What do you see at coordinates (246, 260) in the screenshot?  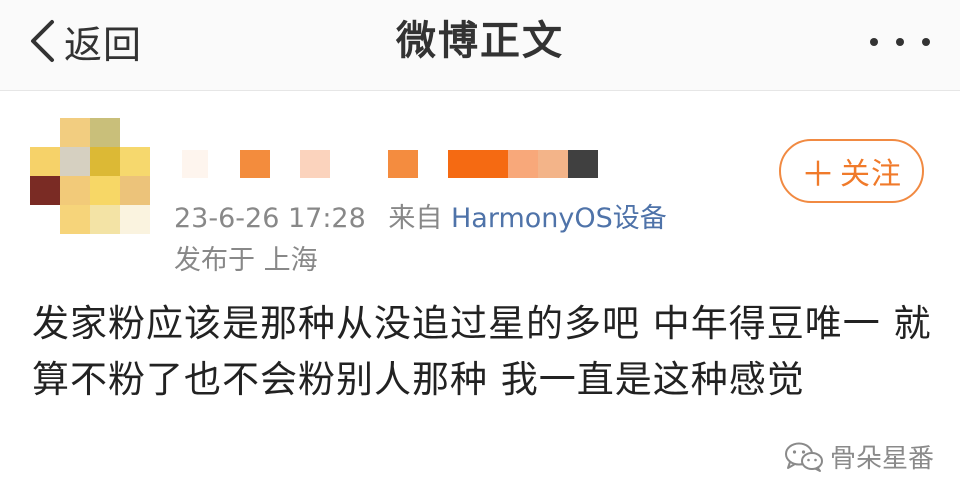 I see `post-location: 发布于 上海` at bounding box center [246, 260].